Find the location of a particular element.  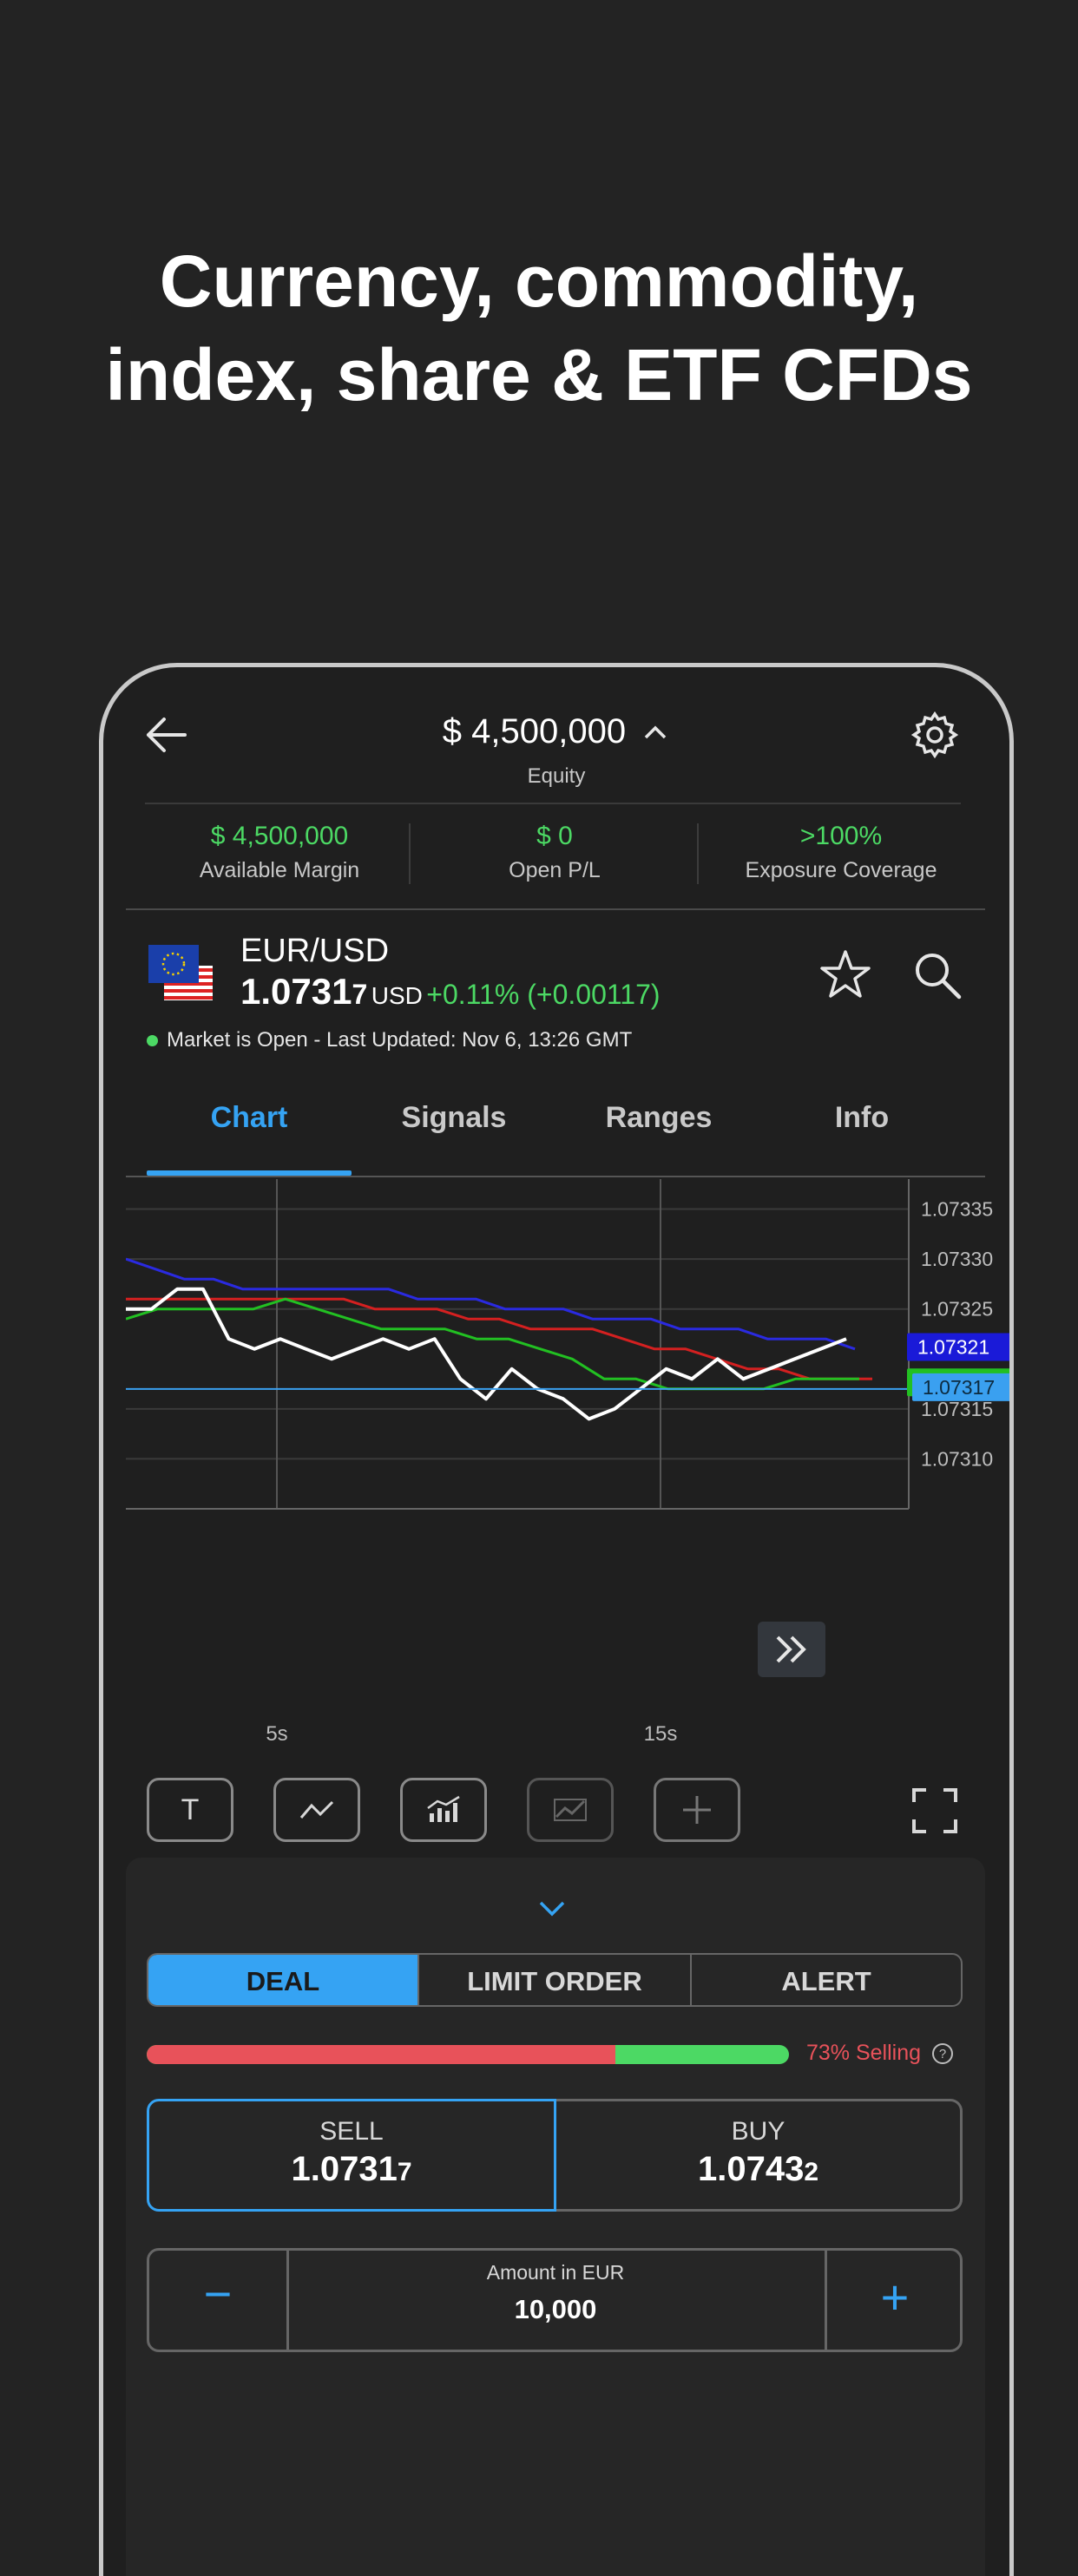

sentiment-label: 73% Selling ? is located at coordinates (880, 2053).